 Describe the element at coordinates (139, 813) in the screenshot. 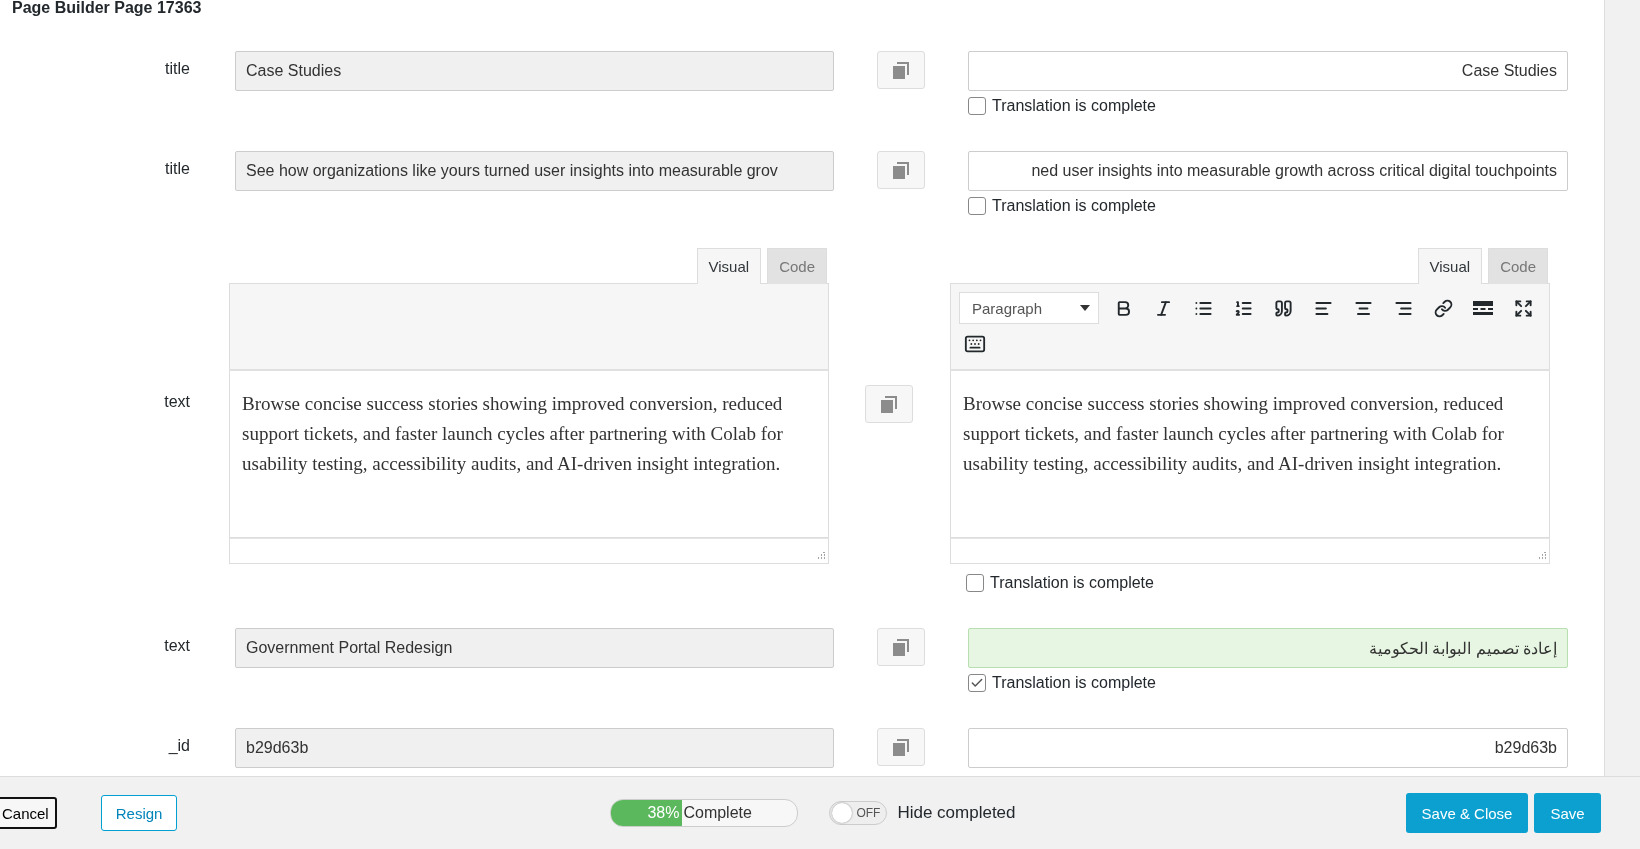

I see `resign-button: Resign` at that location.